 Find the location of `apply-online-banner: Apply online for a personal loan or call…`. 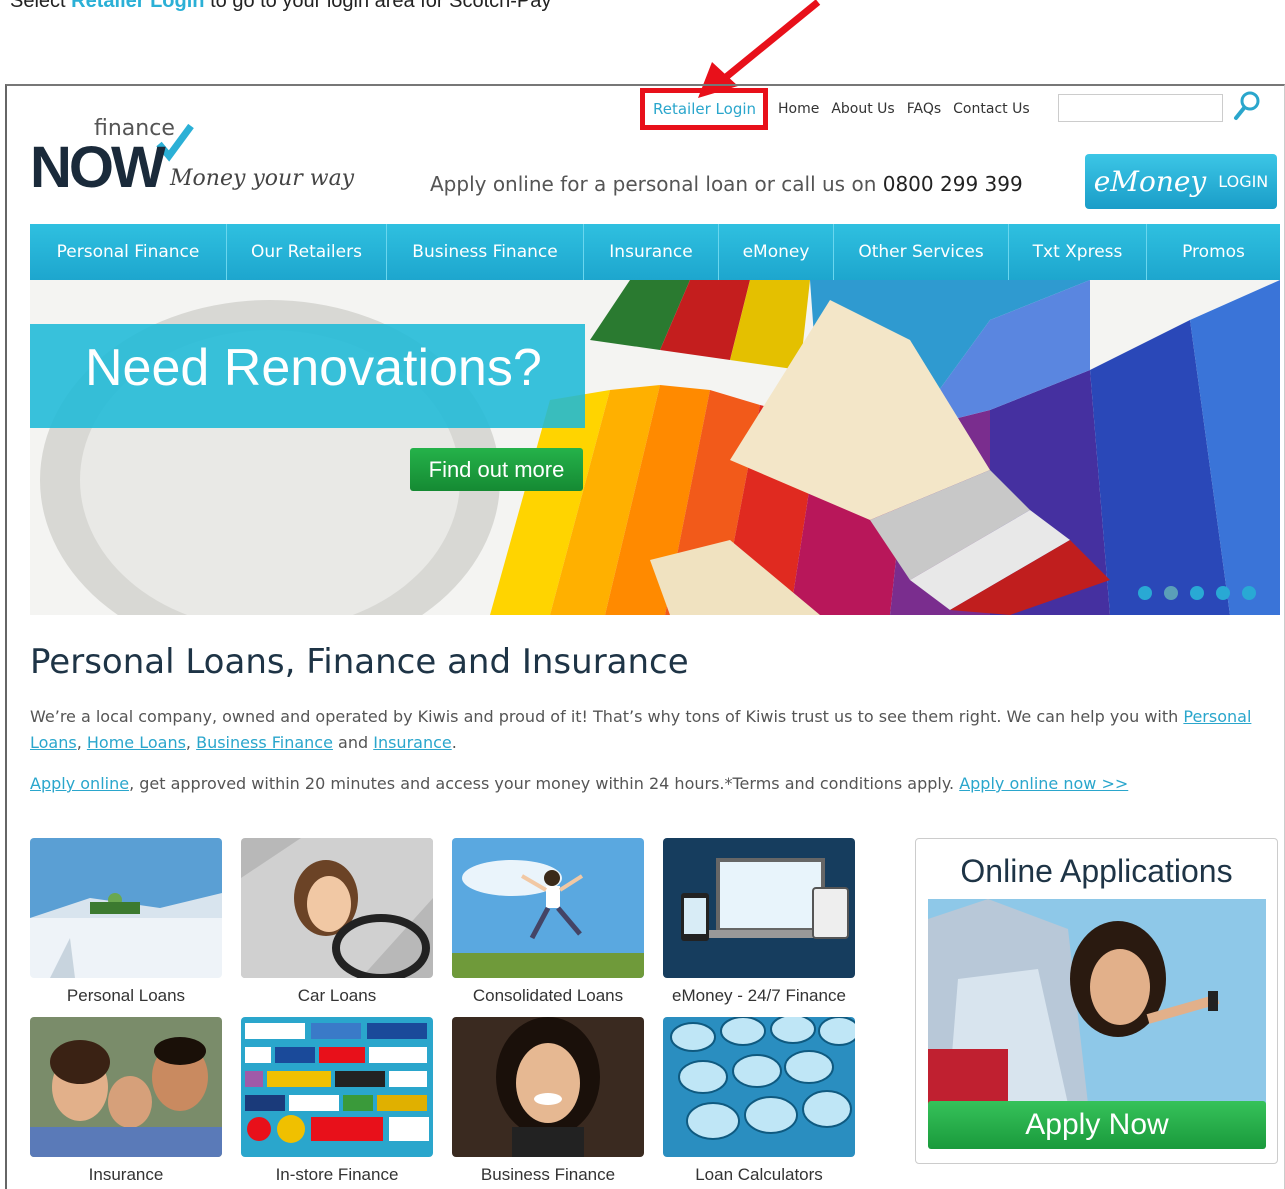

apply-online-banner: Apply online for a personal loan or call… is located at coordinates (726, 184).